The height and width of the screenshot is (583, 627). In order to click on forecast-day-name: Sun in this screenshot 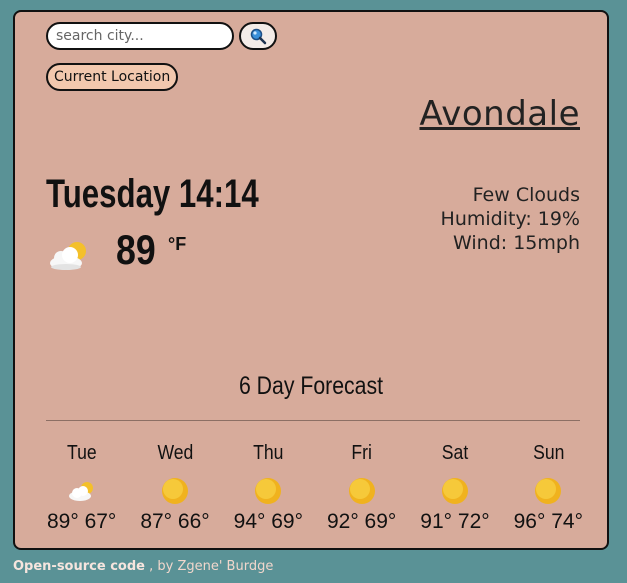, I will do `click(548, 453)`.